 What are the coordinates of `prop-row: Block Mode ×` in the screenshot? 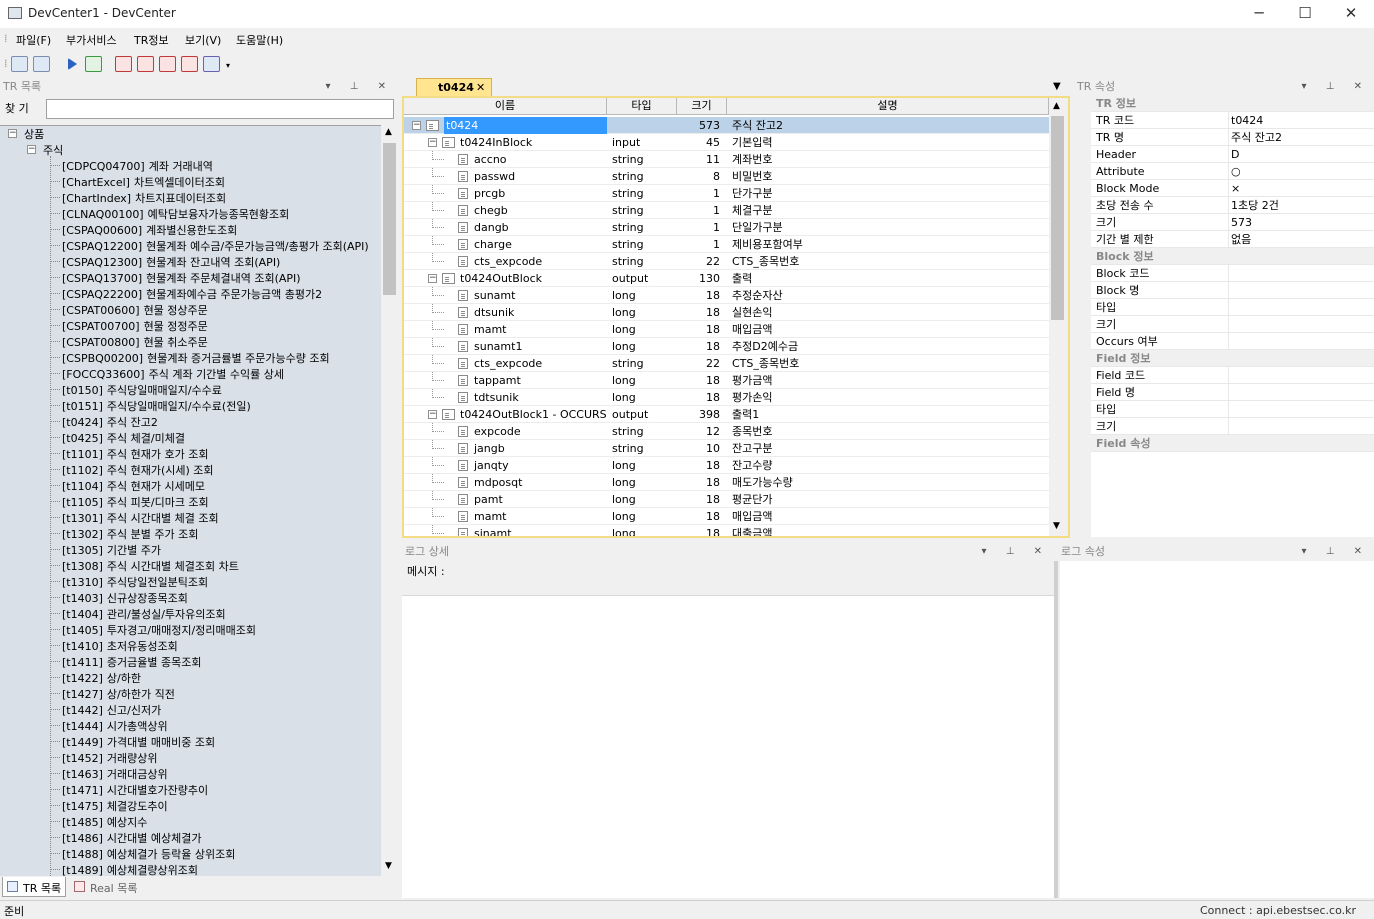 It's located at (1232, 188).